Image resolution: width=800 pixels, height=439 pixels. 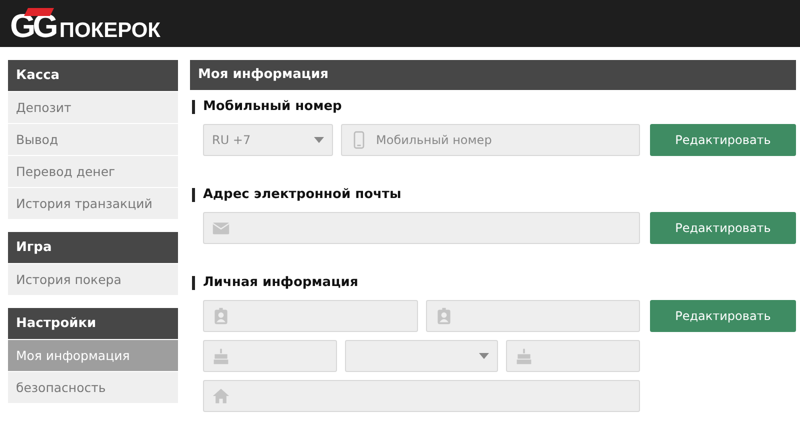 I want to click on section-title: Адрес электронной почты, so click(x=494, y=195).